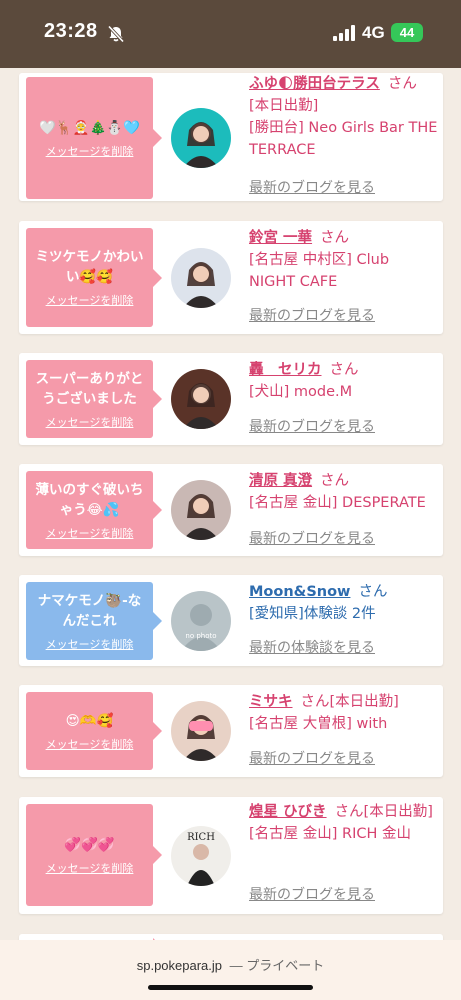  What do you see at coordinates (89, 610) in the screenshot?
I see `message-text: ナマケモノ🦥-なんだこれ` at bounding box center [89, 610].